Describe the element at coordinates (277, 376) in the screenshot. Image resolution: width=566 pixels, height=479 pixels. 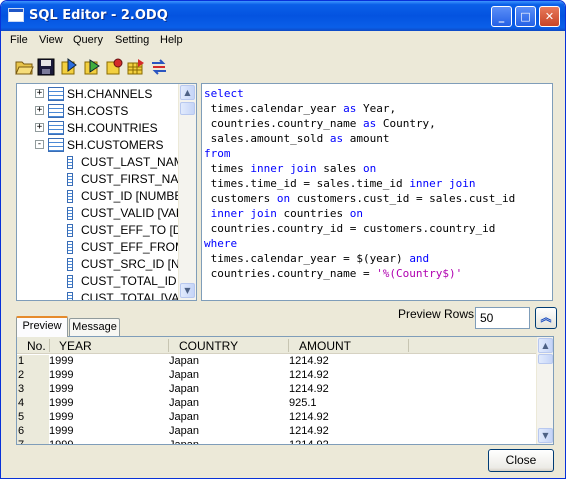
I see `table-row: 2 1999 Japan 1214.92` at that location.